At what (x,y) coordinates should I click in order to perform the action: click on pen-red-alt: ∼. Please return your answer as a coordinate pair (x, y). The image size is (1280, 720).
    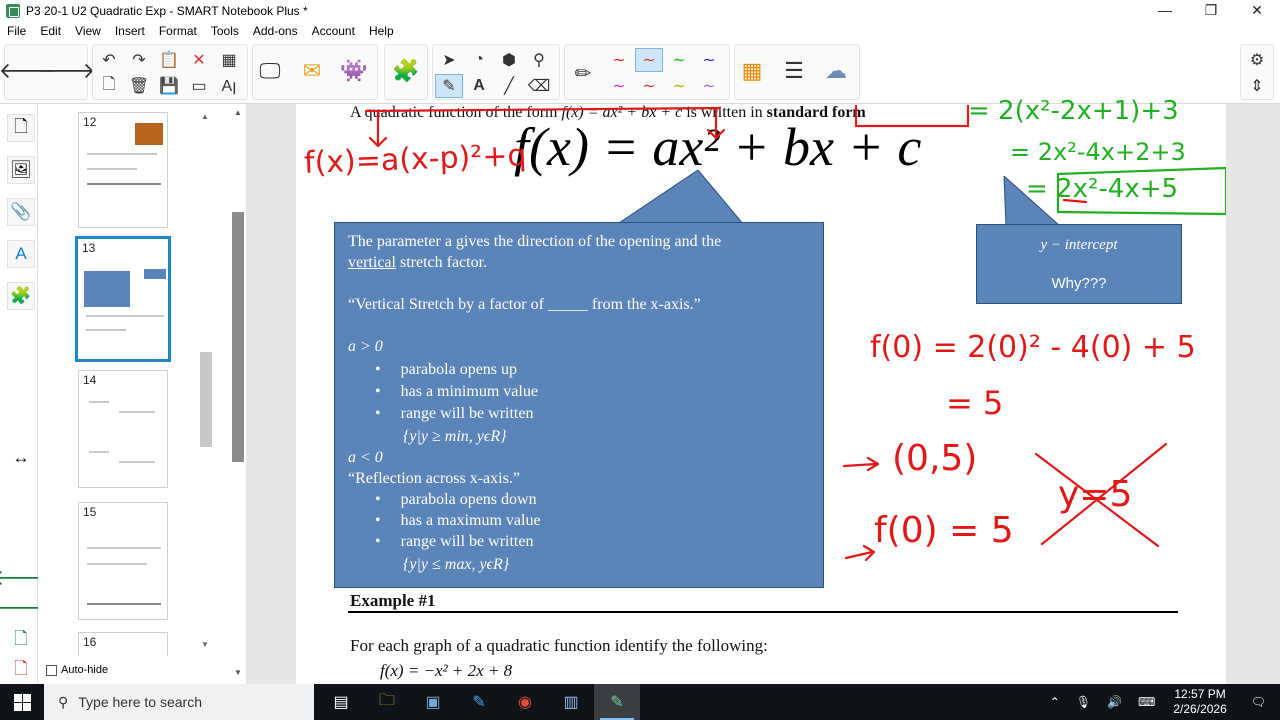
    Looking at the image, I should click on (649, 86).